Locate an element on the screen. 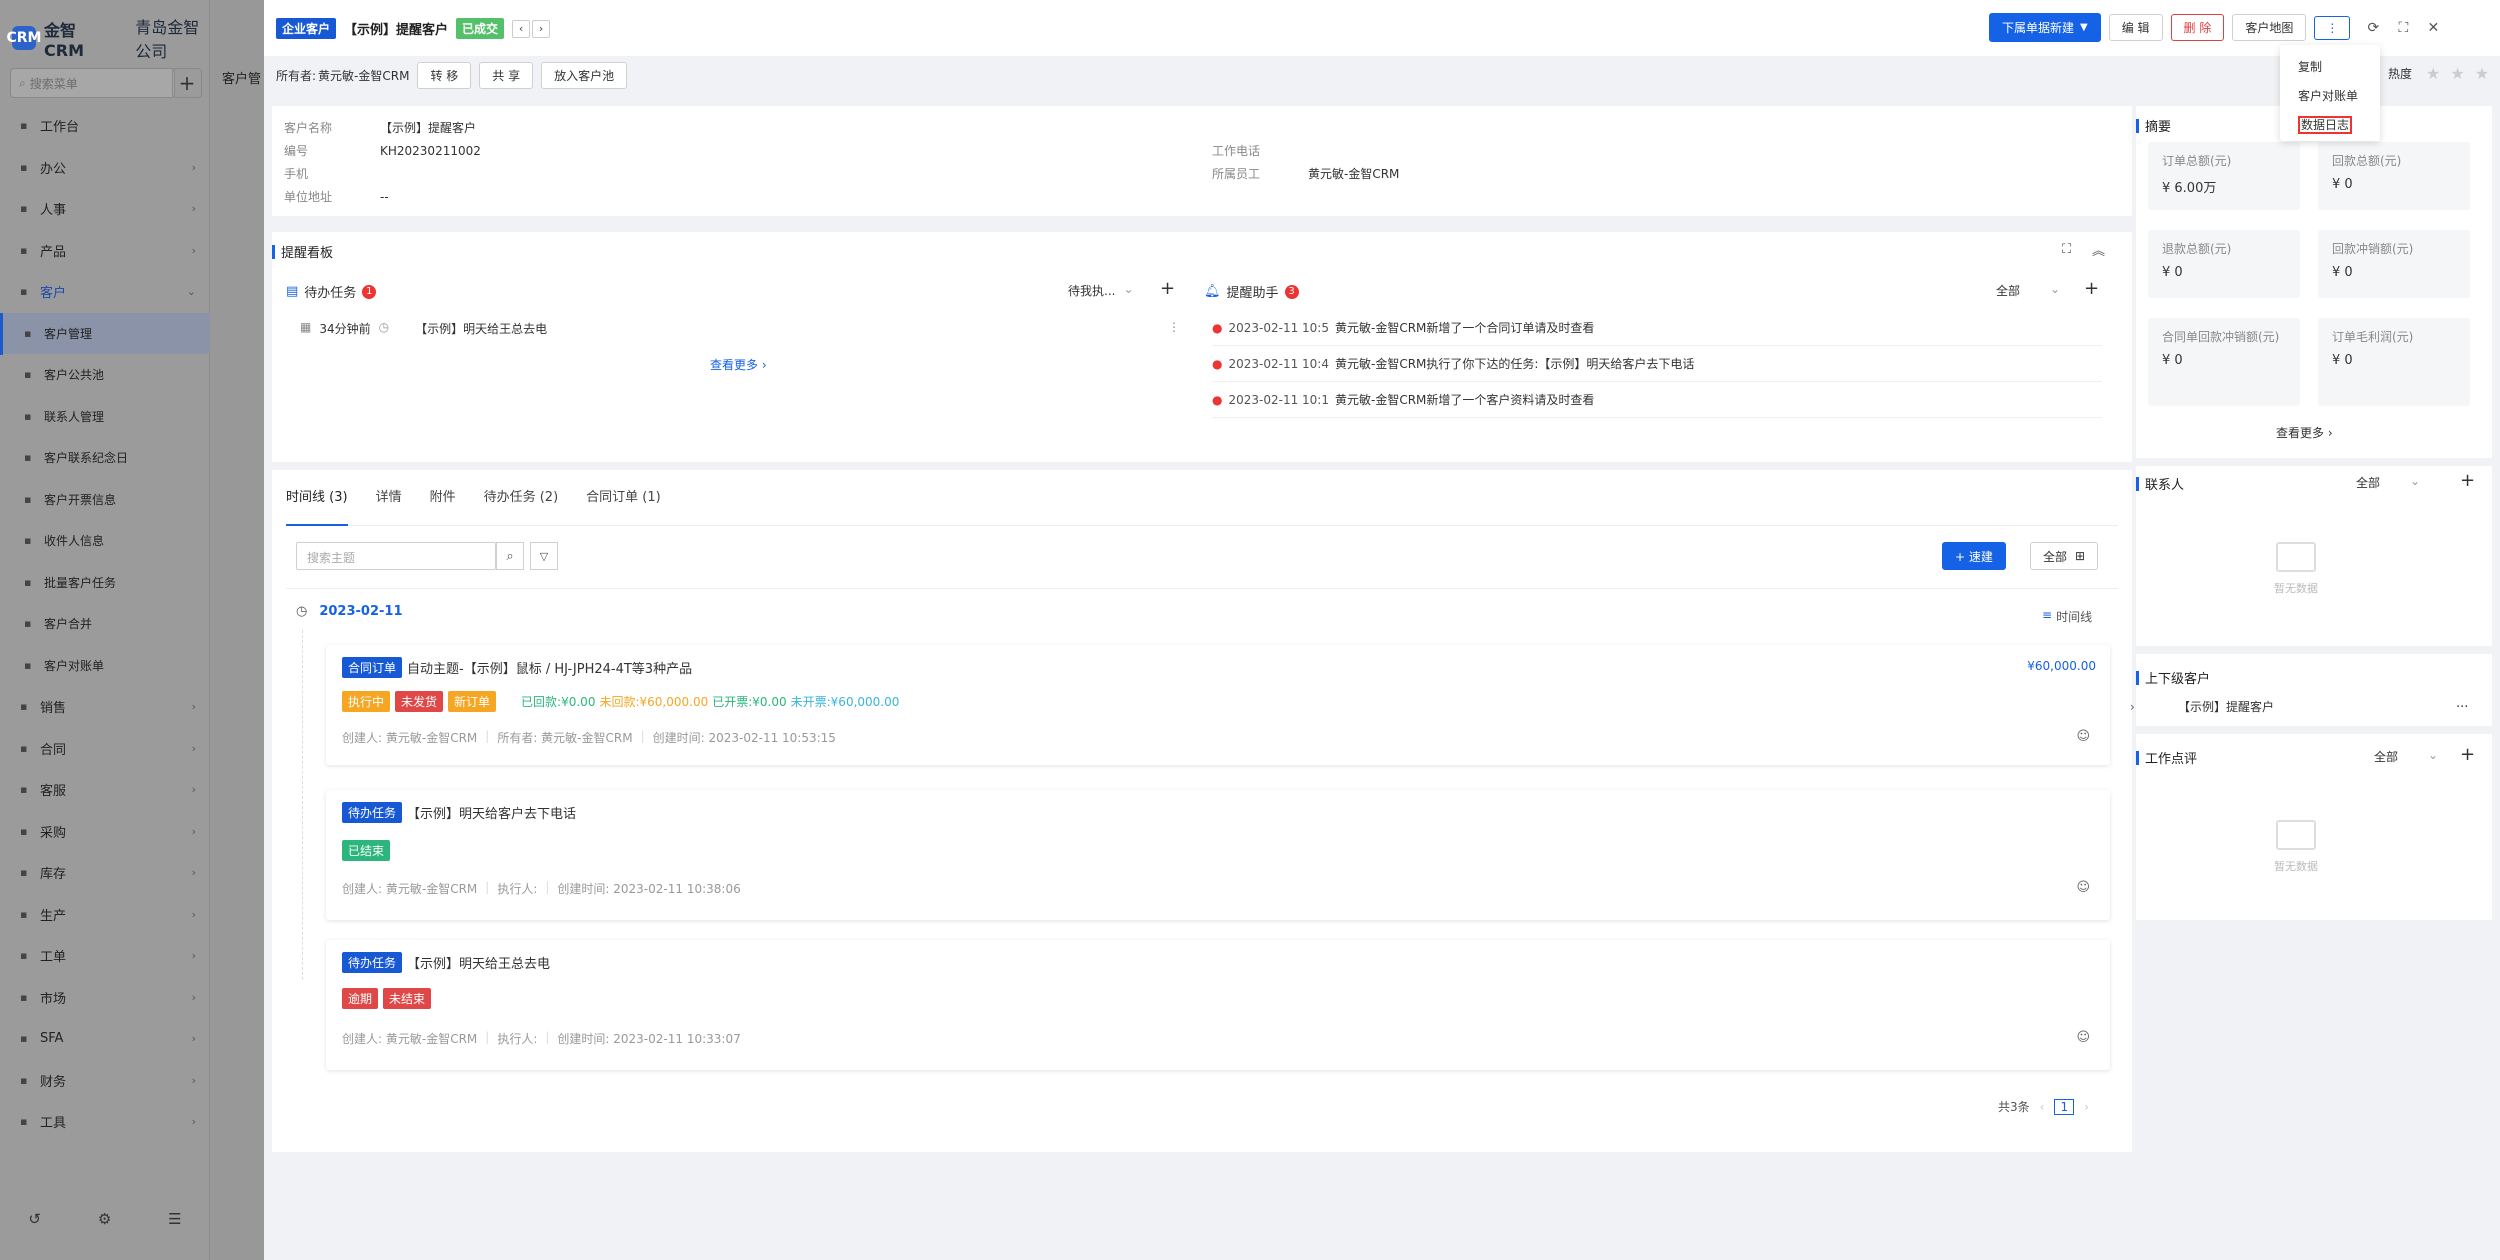 This screenshot has width=2500, height=1260. edit-button: 编 辑 is located at coordinates (2135, 27).